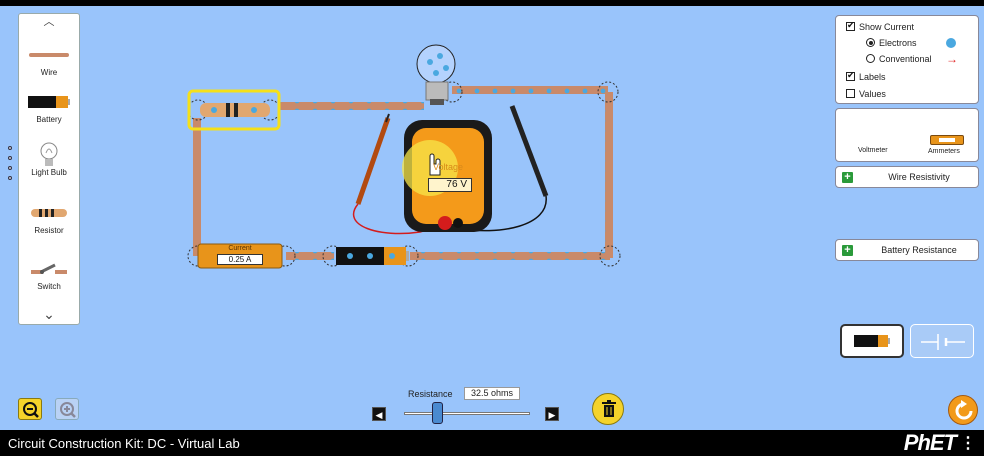 The height and width of the screenshot is (456, 984). I want to click on schematic-battery-icon, so click(943, 342).